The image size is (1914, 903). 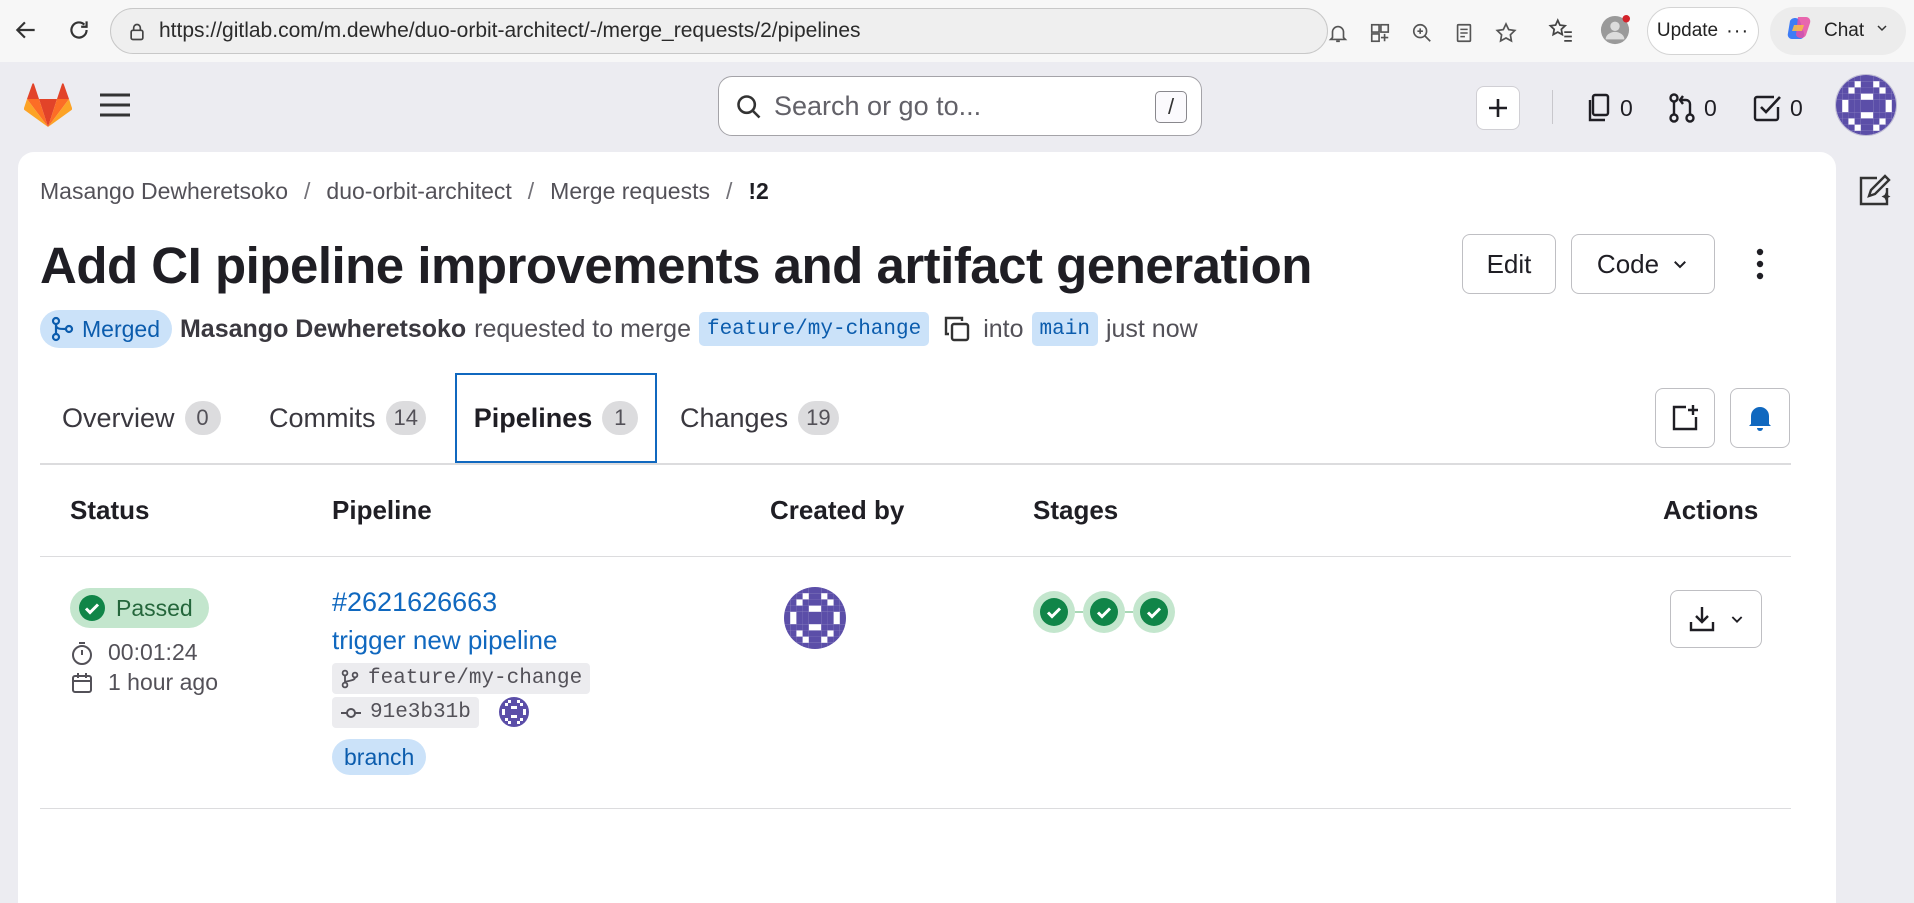 What do you see at coordinates (1338, 33) in the screenshot?
I see `notifications-bell-icon` at bounding box center [1338, 33].